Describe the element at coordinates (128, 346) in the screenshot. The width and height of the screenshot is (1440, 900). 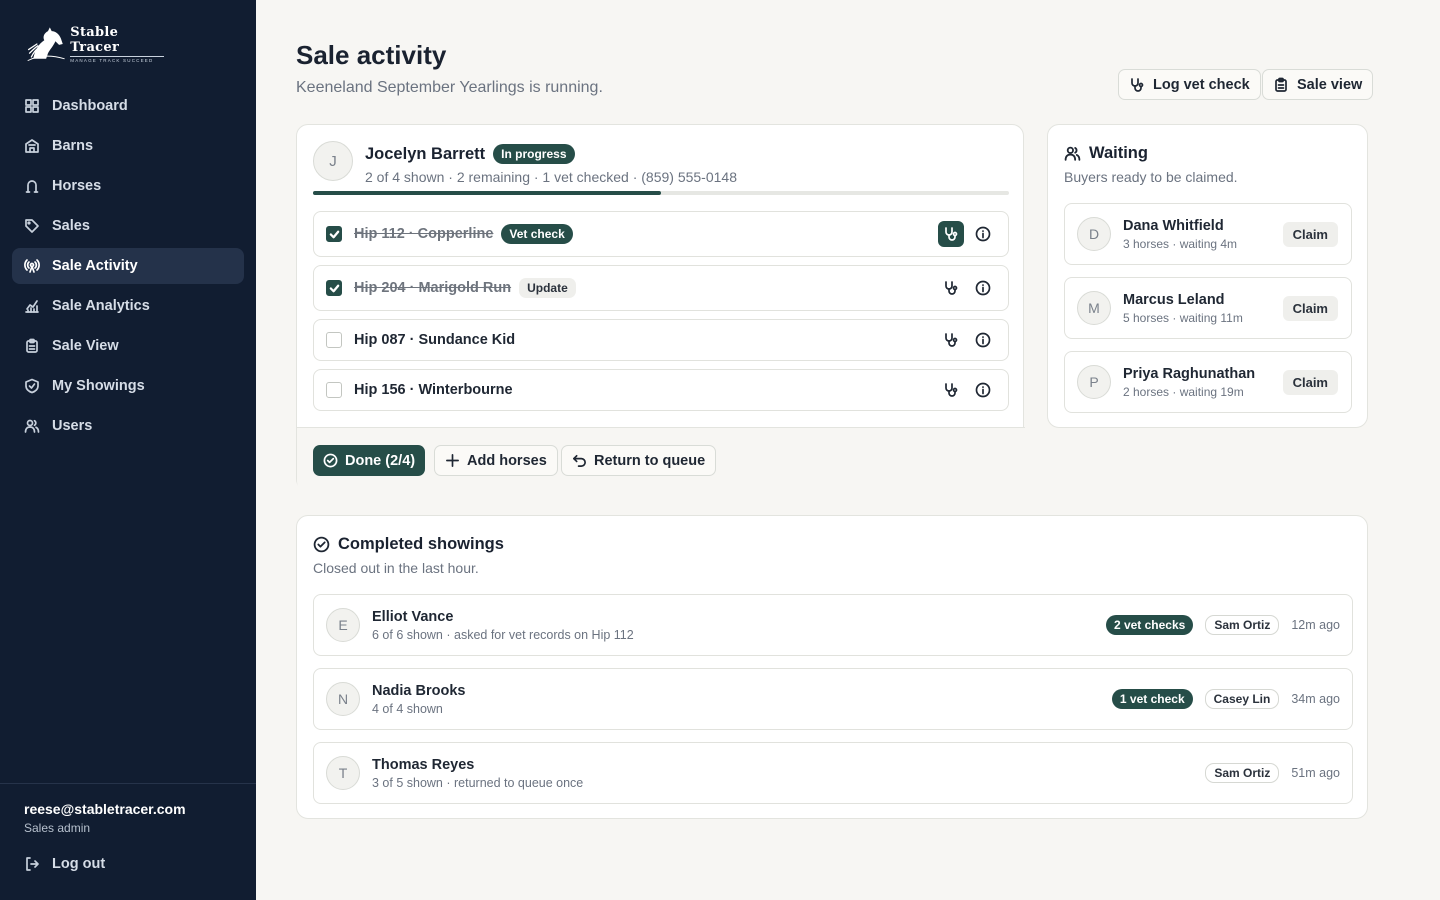
I see `sidebar-item-sale-view: Sale View` at that location.